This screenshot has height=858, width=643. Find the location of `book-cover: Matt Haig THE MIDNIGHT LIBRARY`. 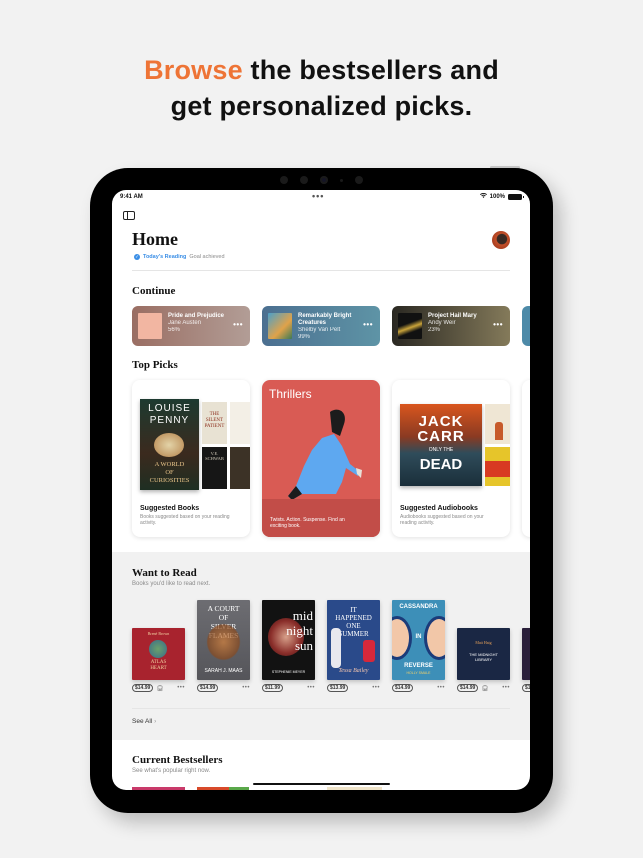

book-cover: Matt Haig THE MIDNIGHT LIBRARY is located at coordinates (483, 654).